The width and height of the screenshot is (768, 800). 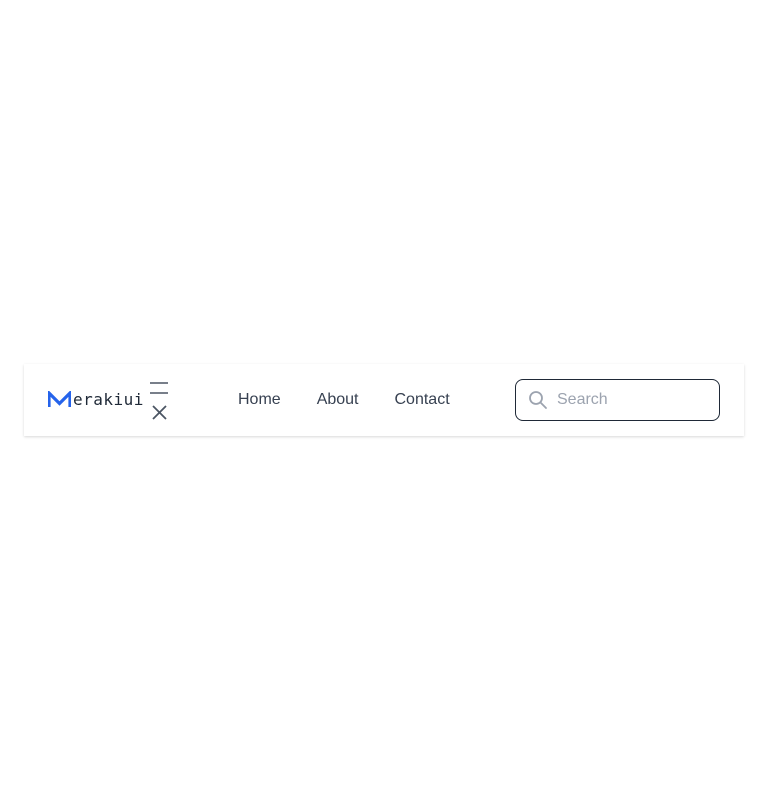 I want to click on brand-name: erakiui, so click(x=108, y=399).